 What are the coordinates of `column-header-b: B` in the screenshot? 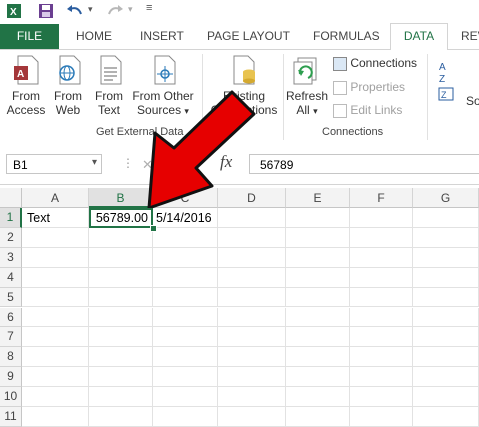 It's located at (121, 198).